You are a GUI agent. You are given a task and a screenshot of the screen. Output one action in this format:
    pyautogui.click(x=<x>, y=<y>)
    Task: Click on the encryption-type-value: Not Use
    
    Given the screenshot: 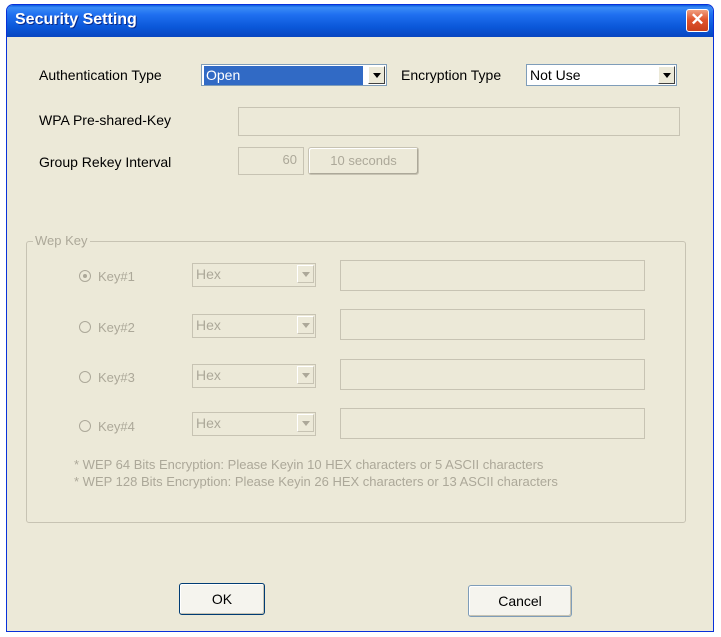 What is the action you would take?
    pyautogui.click(x=555, y=75)
    